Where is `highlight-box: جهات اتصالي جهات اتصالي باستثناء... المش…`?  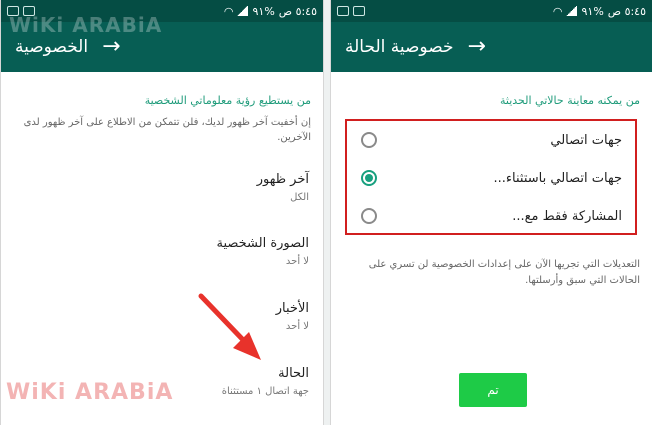 highlight-box: جهات اتصالي جهات اتصالي باستثناء... المش… is located at coordinates (491, 177).